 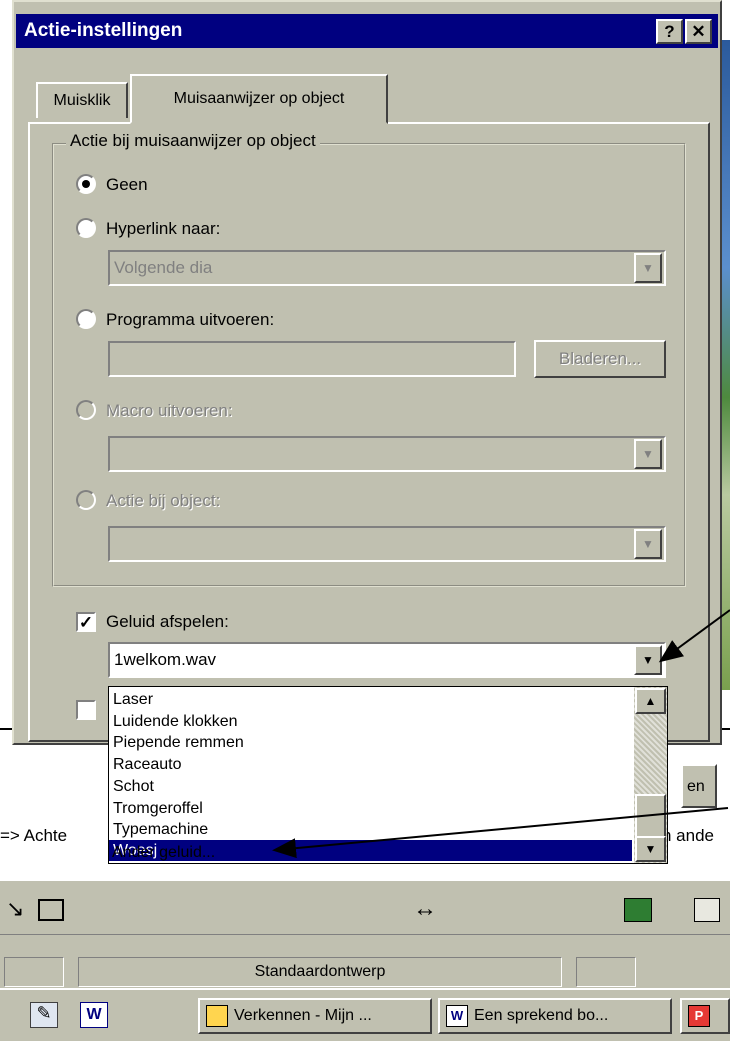 I want to click on arrow-to-combo, so click(x=694, y=636).